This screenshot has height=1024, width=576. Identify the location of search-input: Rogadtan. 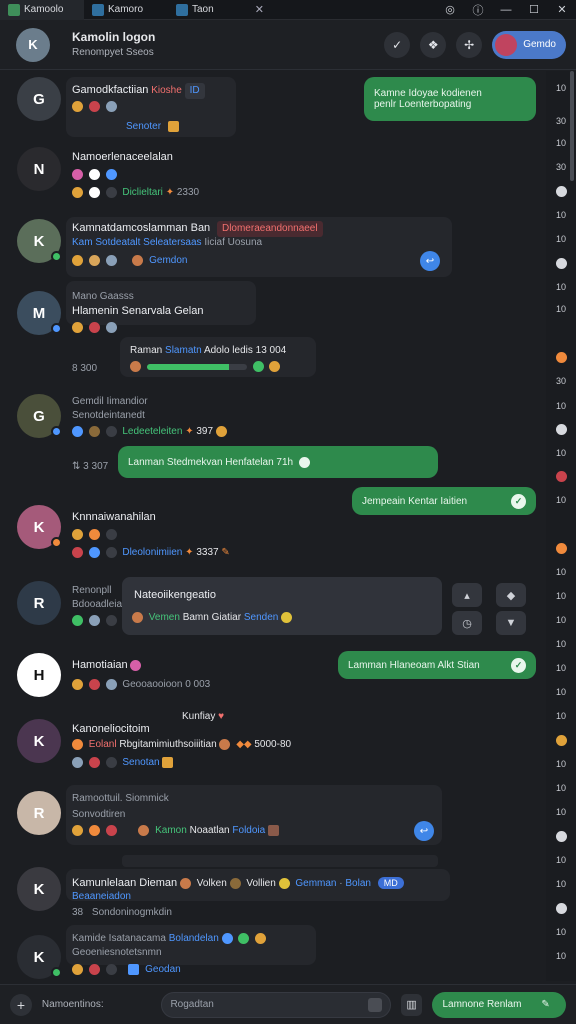
(276, 1004).